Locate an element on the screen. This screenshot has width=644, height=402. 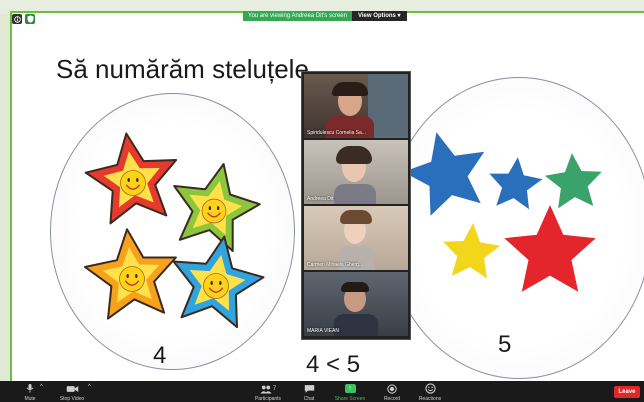
video-tile: Andreea Dit is located at coordinates (356, 172).